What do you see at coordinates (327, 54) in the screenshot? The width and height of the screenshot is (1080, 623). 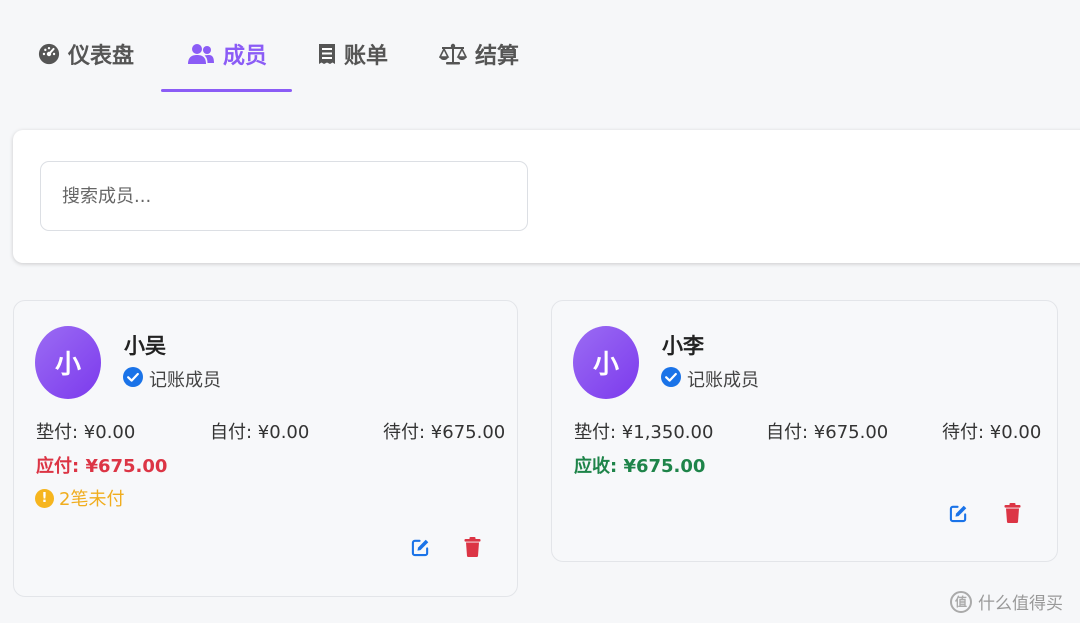 I see `receipt-icon` at bounding box center [327, 54].